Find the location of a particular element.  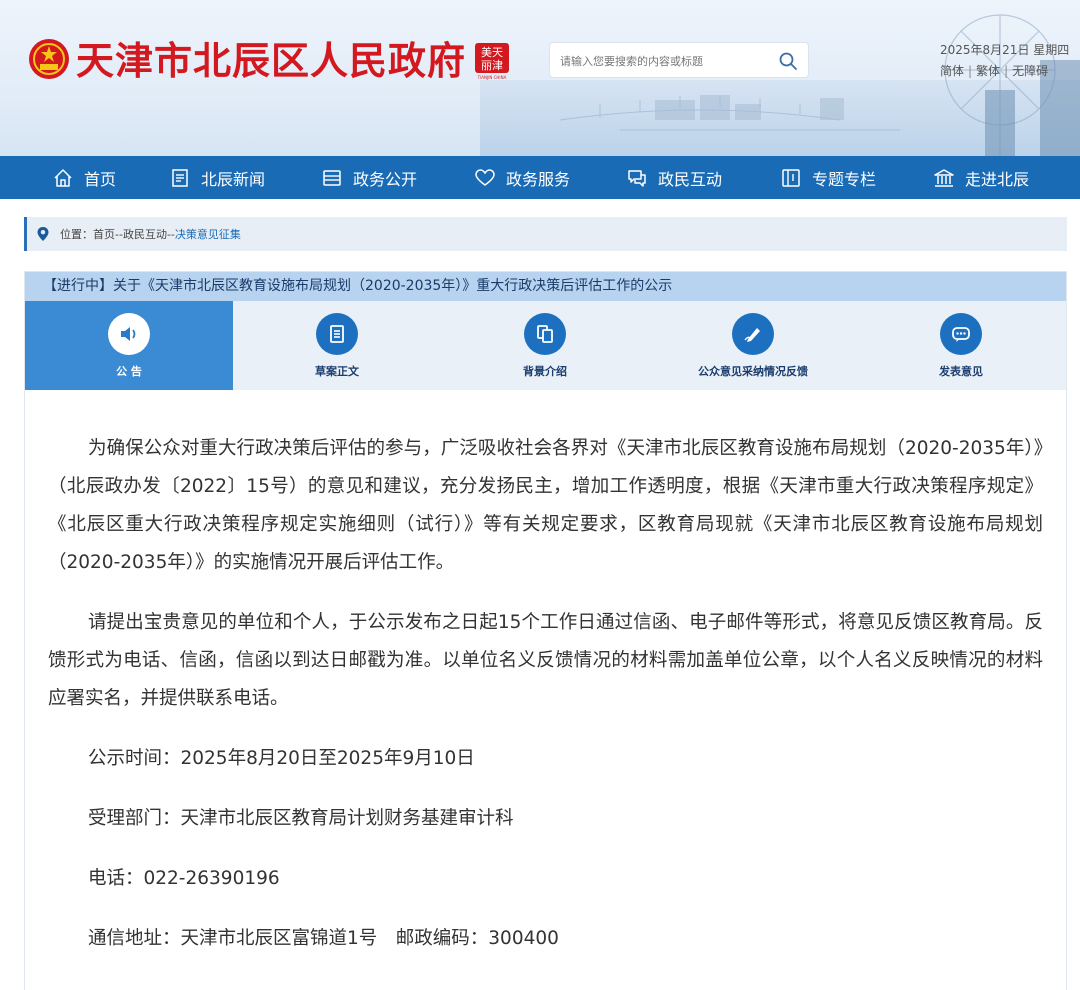

home-icon is located at coordinates (63, 177).